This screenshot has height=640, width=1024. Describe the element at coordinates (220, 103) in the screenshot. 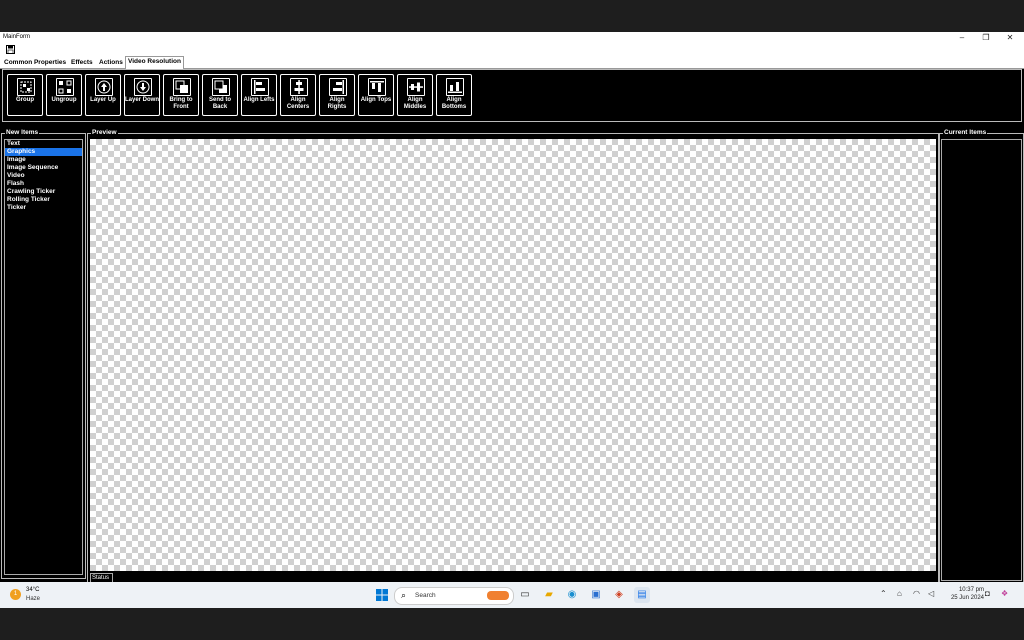

I see `send-to-back-label: Send to Back` at that location.